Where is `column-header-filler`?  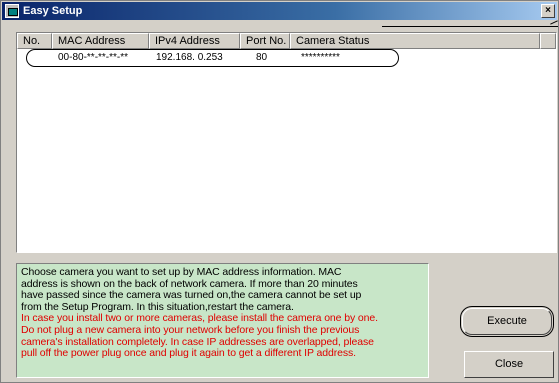
column-header-filler is located at coordinates (548, 41).